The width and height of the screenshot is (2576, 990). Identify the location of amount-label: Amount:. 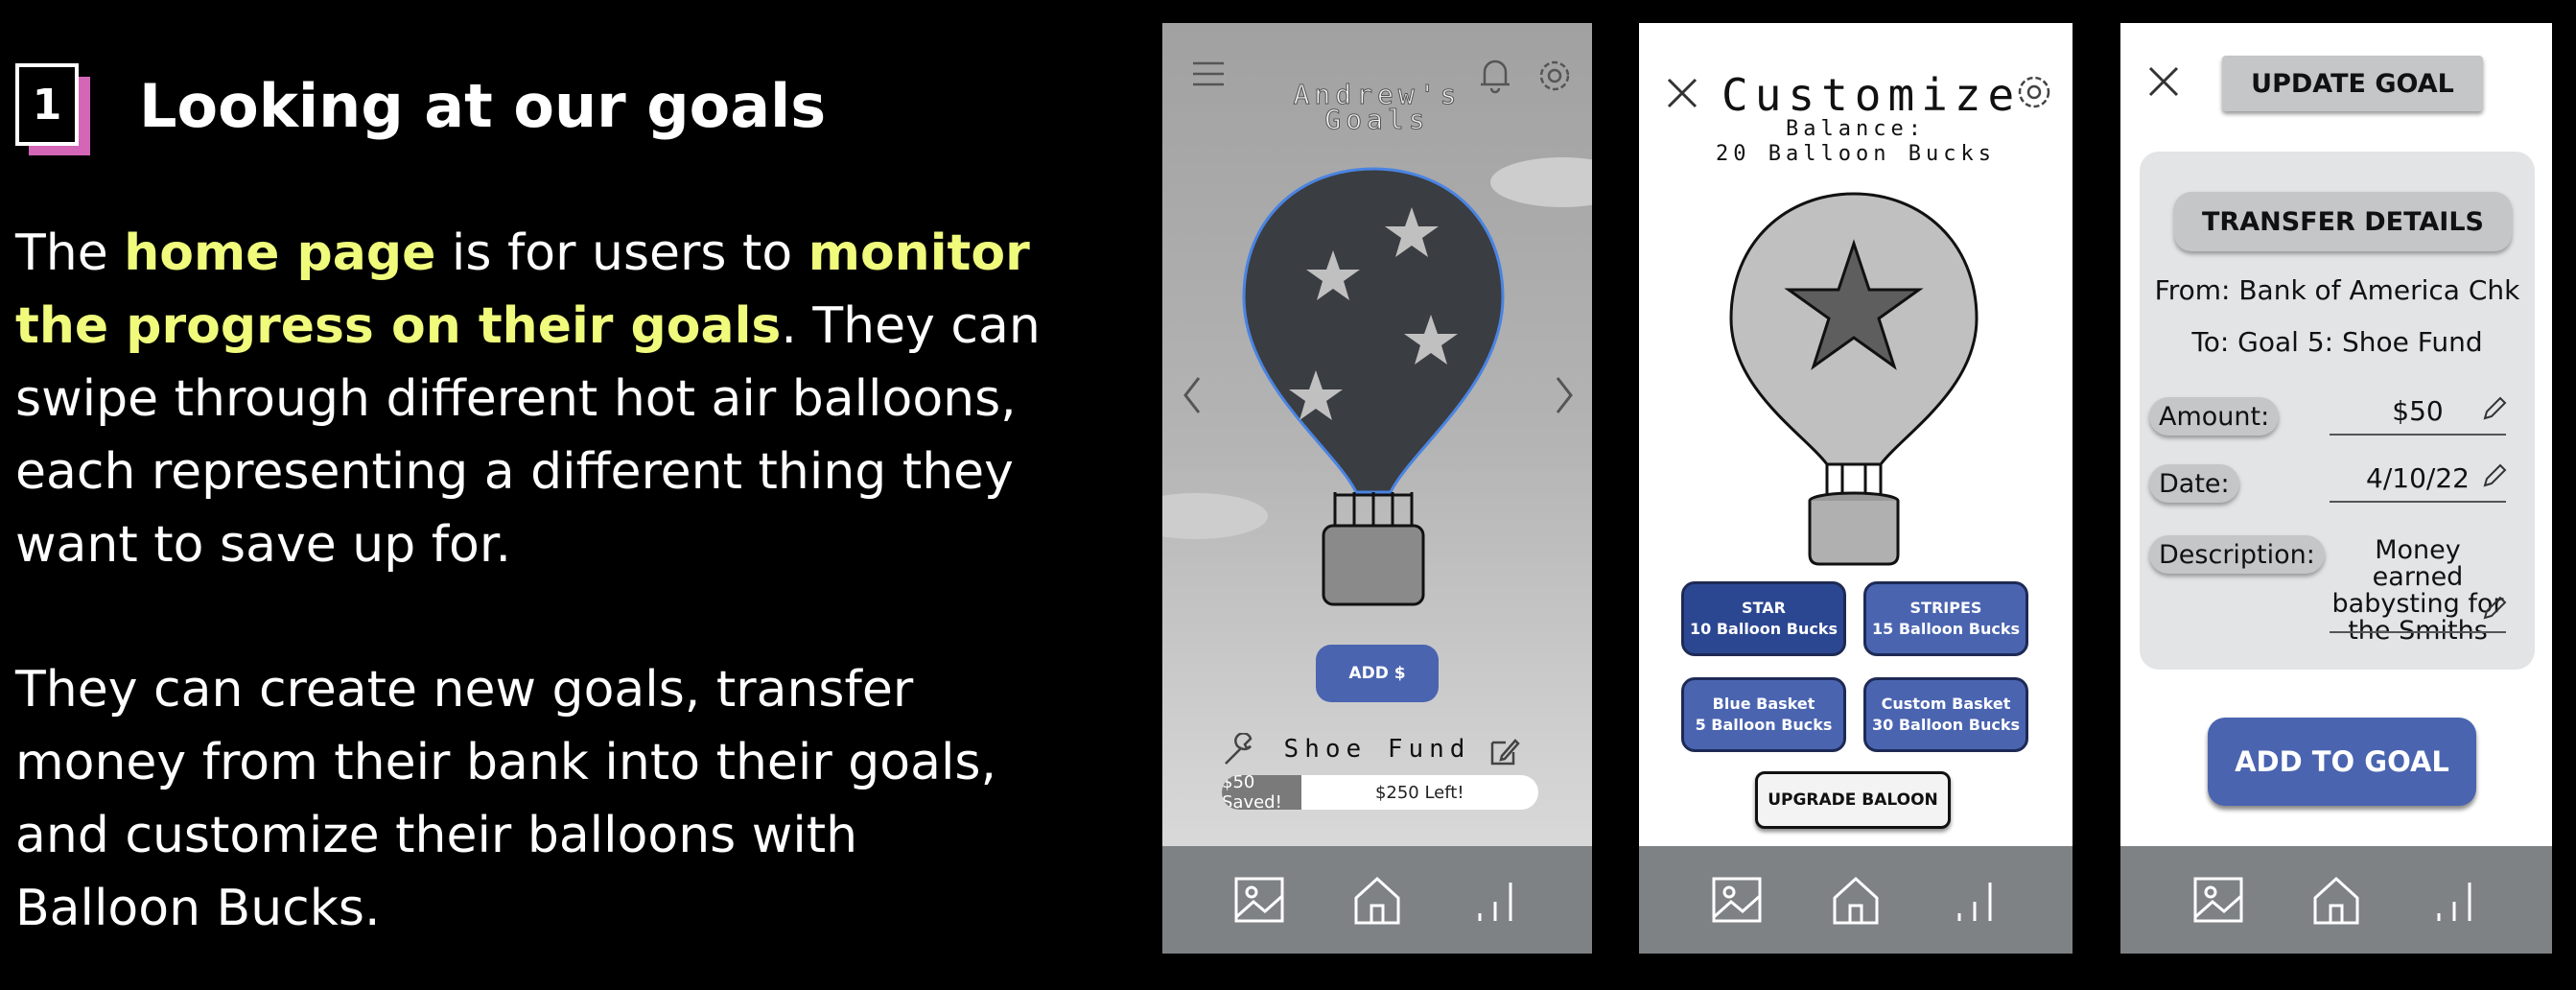
(2214, 417).